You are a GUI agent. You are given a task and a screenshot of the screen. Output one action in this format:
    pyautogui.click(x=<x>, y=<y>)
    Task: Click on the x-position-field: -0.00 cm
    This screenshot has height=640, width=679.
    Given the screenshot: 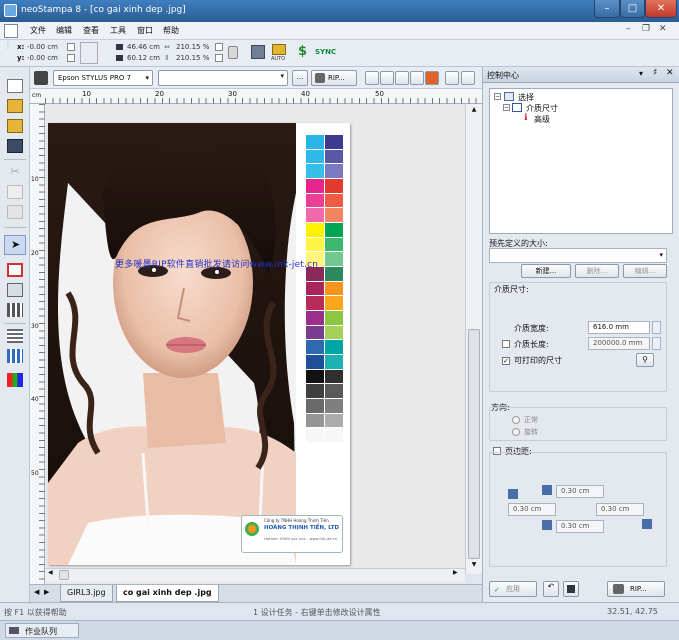 What is the action you would take?
    pyautogui.click(x=42, y=47)
    